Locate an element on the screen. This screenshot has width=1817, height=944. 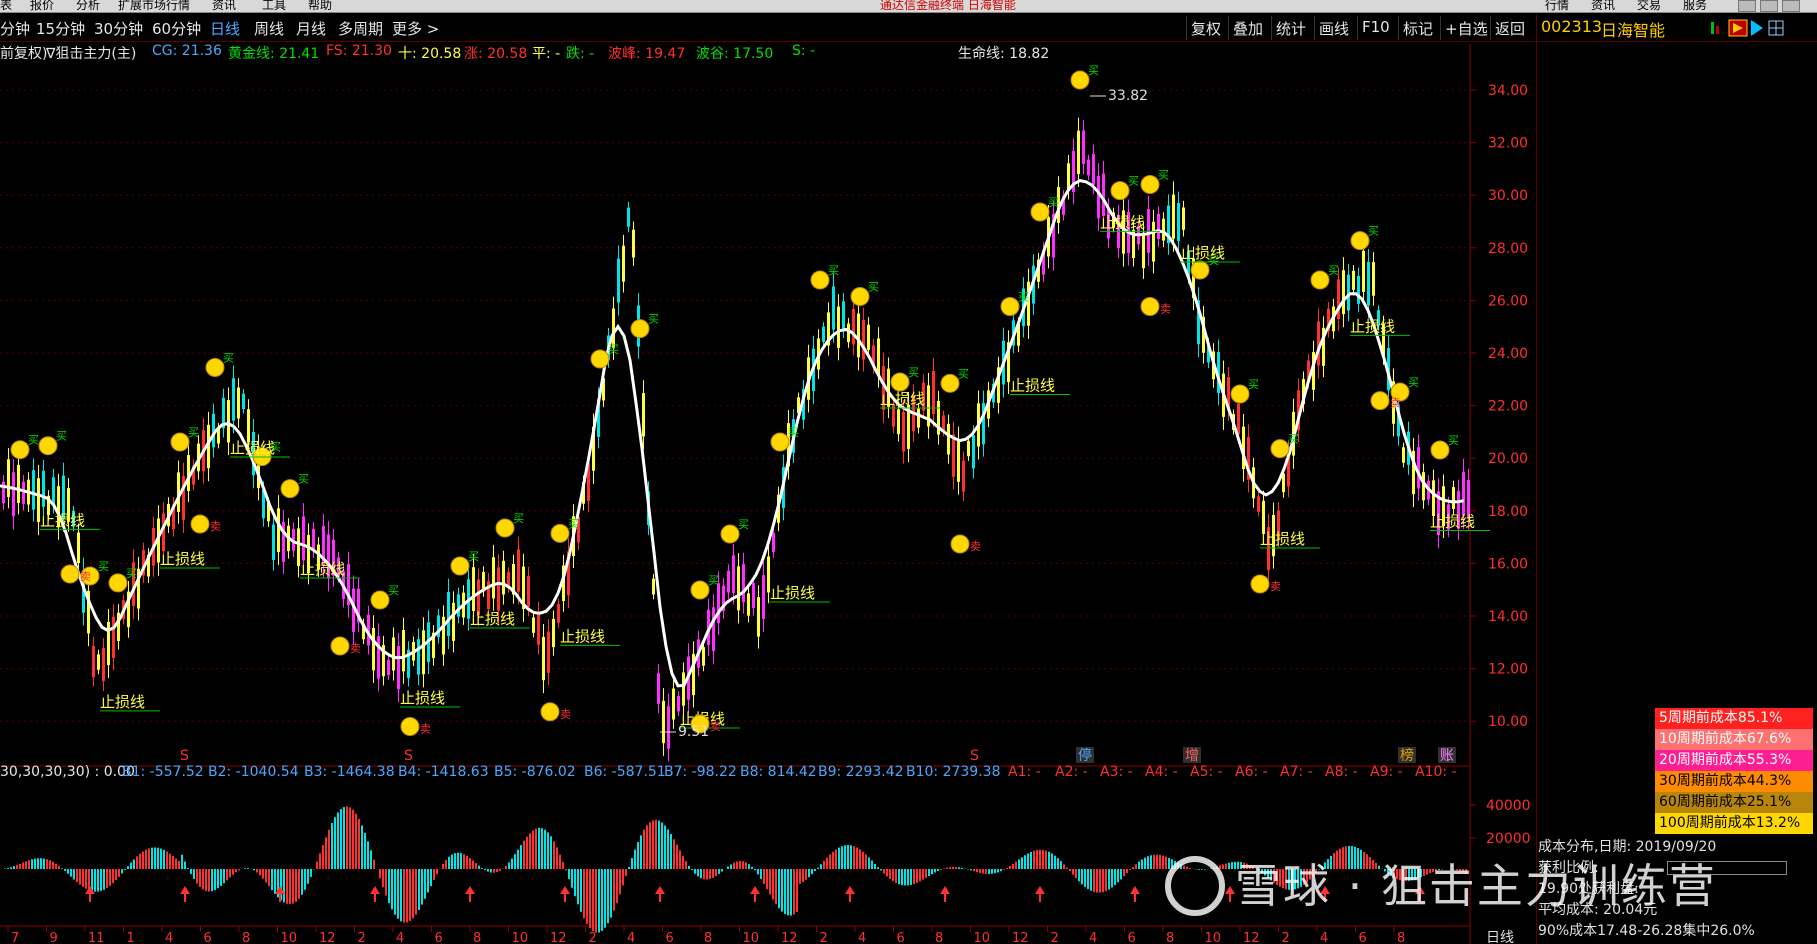
date-tick-label: 7 is located at coordinates (15, 937).